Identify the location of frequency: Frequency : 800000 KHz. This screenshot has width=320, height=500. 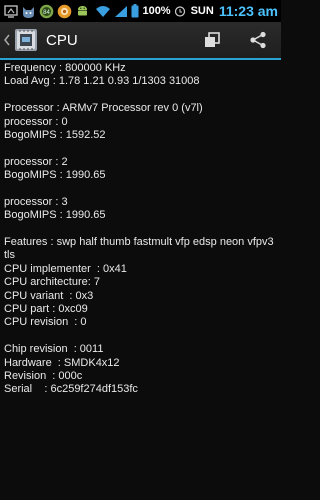
(65, 68).